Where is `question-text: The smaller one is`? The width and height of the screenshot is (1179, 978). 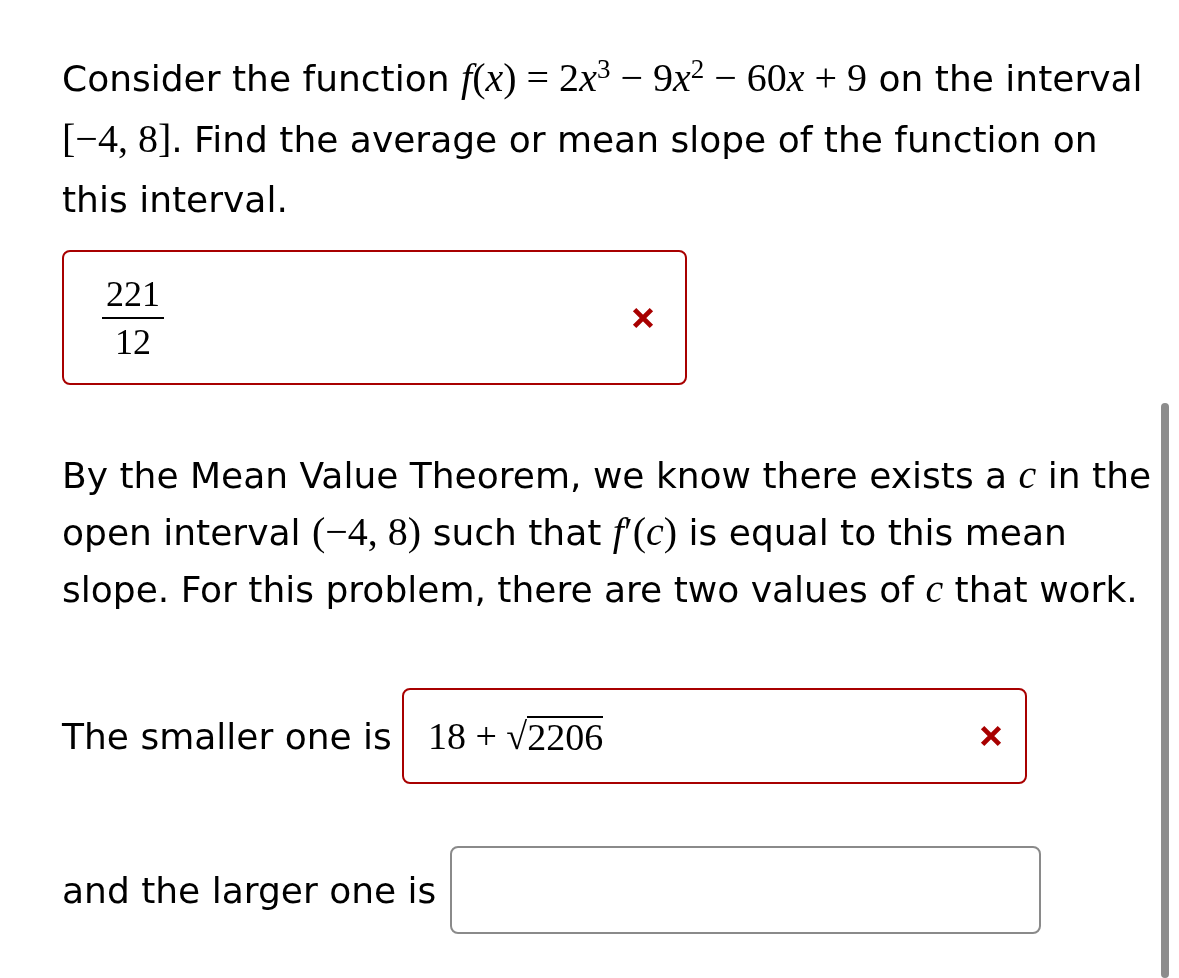 question-text: The smaller one is is located at coordinates (227, 736).